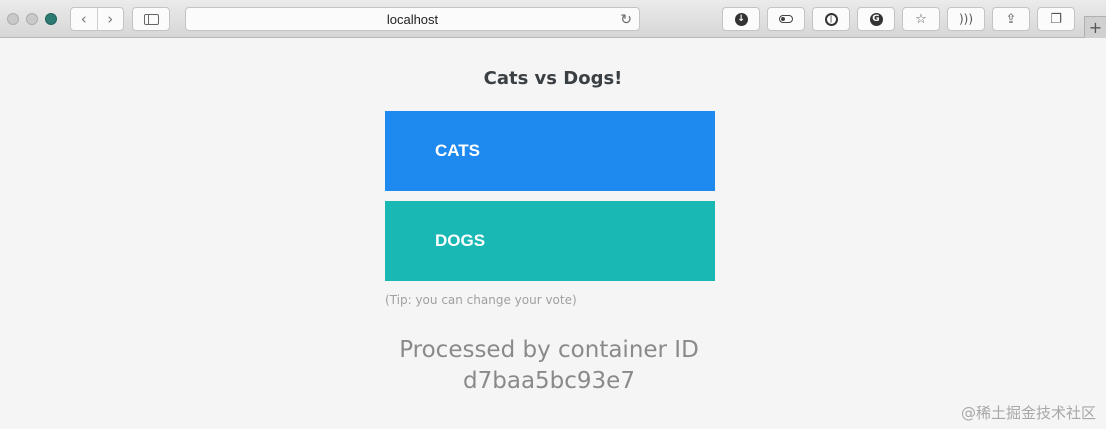  I want to click on container-info: Processed by container ID d7baa5bc93e7, so click(549, 366).